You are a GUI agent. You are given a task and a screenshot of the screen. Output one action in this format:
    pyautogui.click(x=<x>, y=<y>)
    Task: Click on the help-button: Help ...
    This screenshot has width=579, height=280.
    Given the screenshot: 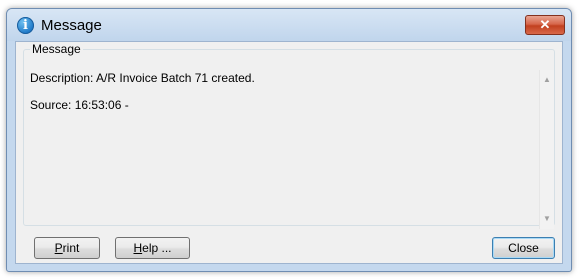 What is the action you would take?
    pyautogui.click(x=152, y=248)
    